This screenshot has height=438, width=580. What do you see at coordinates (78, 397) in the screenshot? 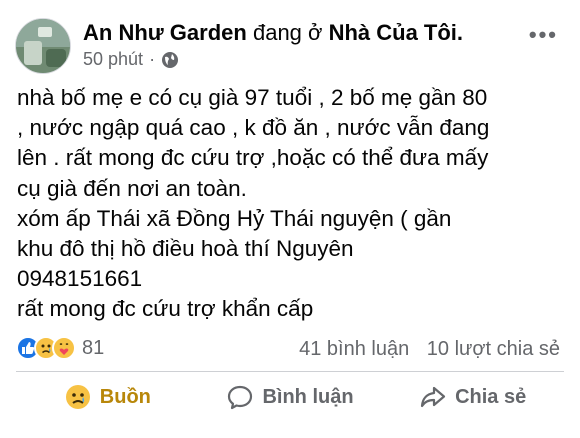
I see `sad-face-icon` at bounding box center [78, 397].